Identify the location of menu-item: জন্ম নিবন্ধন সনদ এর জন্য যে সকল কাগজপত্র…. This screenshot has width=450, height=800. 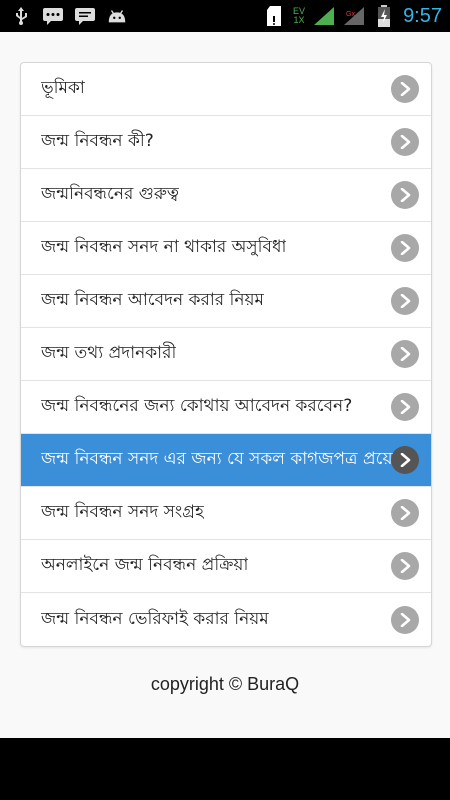
(226, 460).